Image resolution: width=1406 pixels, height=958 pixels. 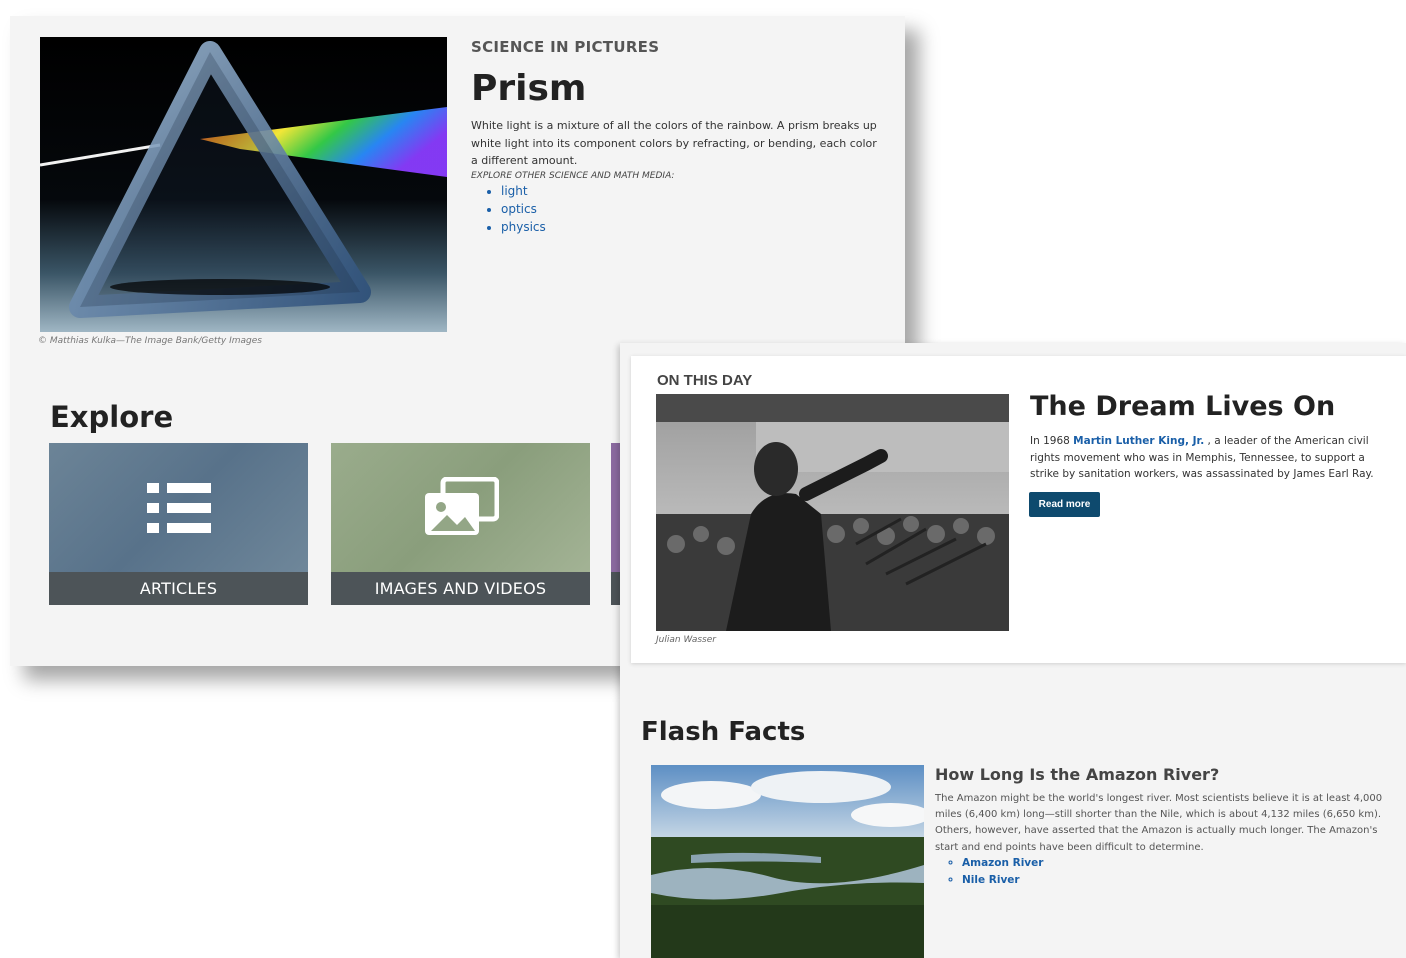 I want to click on link-amazon-river: Amazon River, so click(x=1002, y=863).